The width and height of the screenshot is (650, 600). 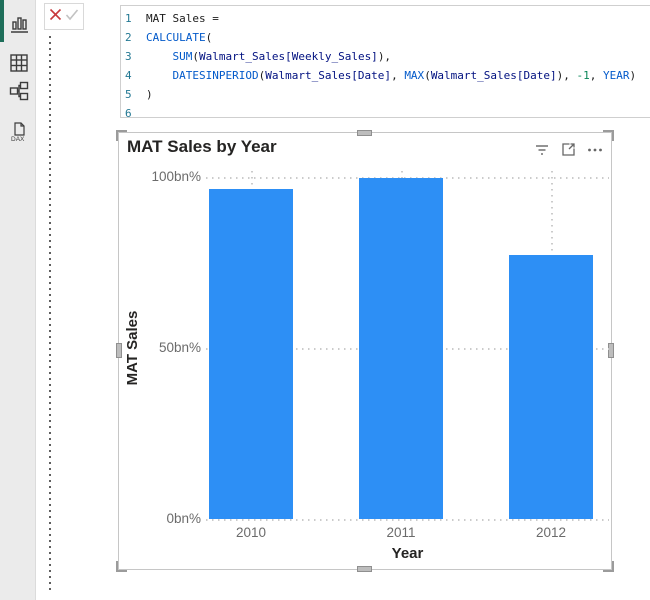 What do you see at coordinates (608, 566) in the screenshot?
I see `resize-handle-bottom-right` at bounding box center [608, 566].